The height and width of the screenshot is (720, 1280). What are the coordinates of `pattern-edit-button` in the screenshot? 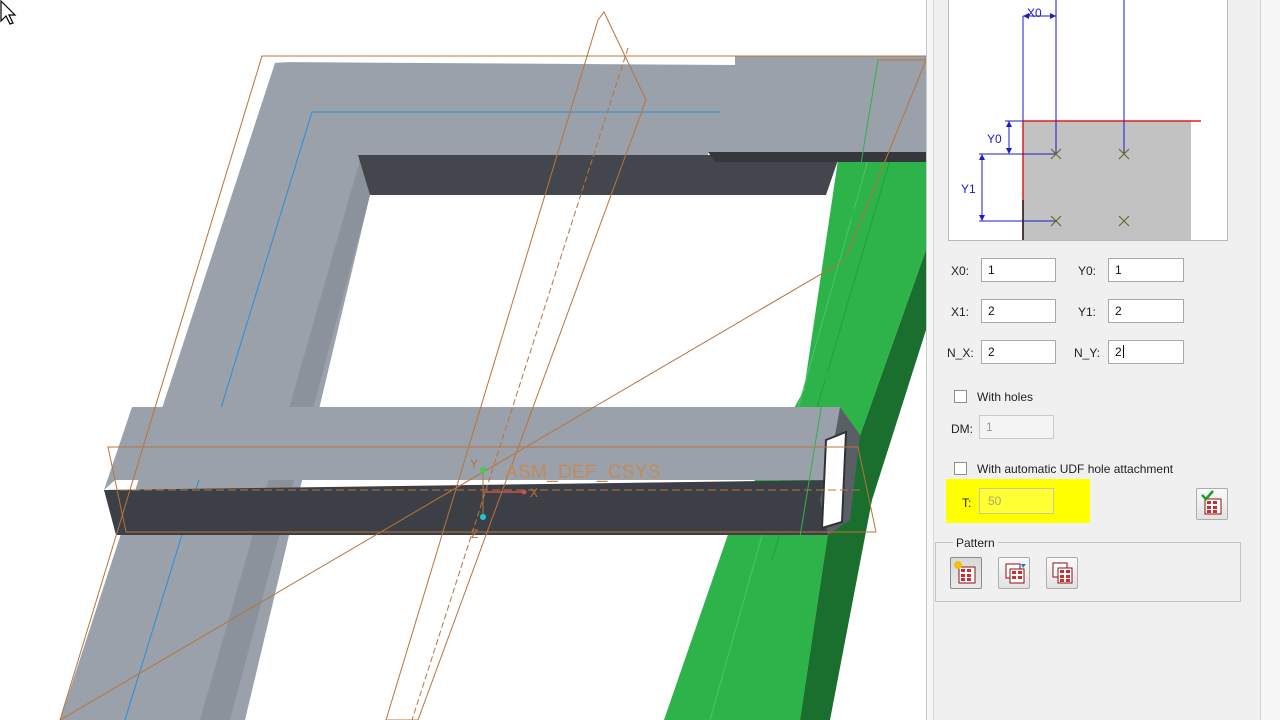 It's located at (1014, 573).